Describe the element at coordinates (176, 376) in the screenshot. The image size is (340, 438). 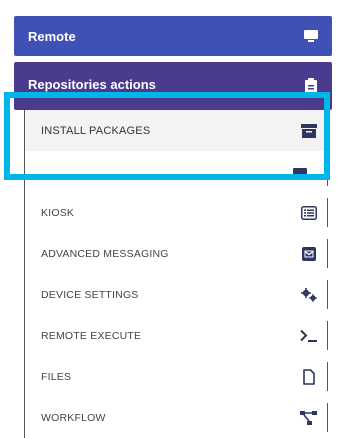
I see `menu-item-files: FILES` at that location.